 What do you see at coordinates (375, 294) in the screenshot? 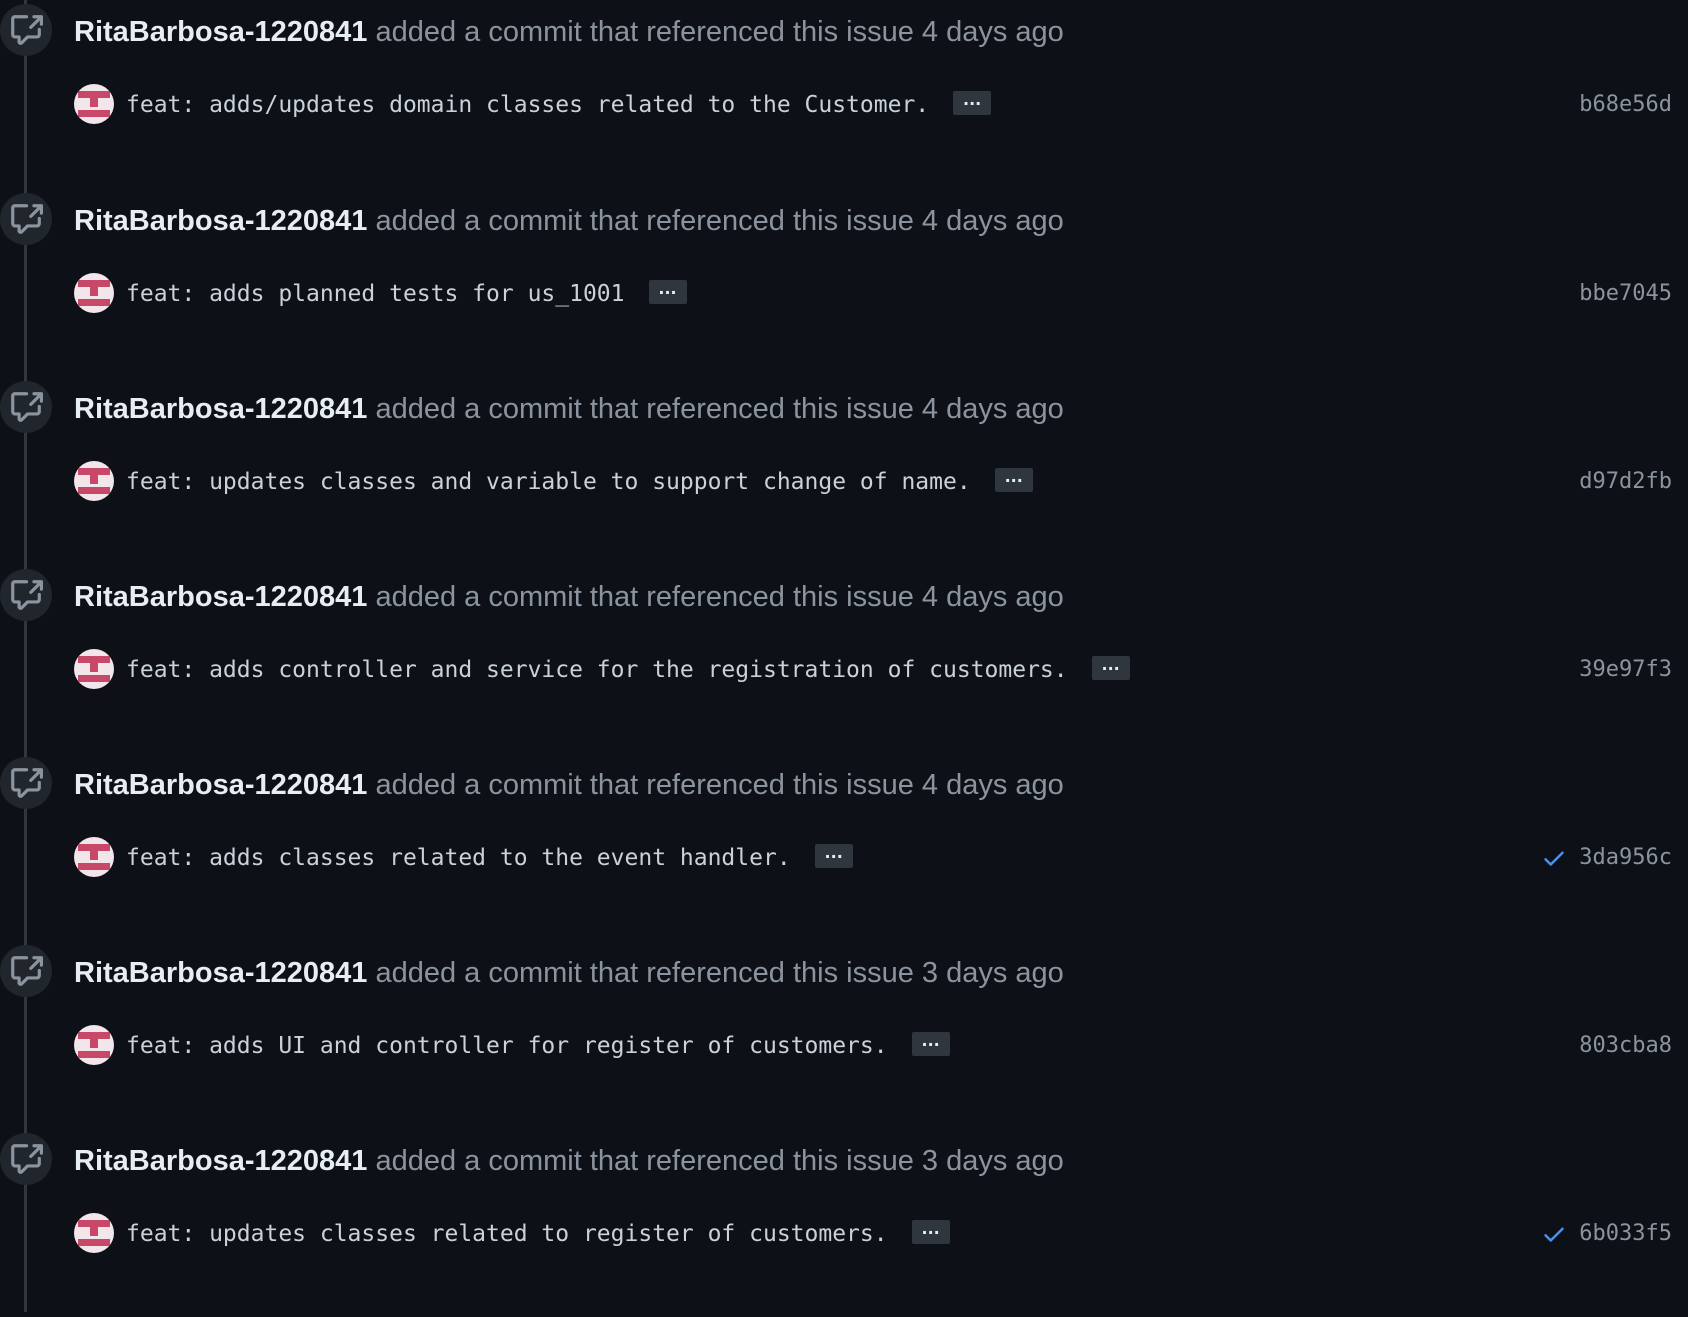
I see `commit-message-text: feat: adds planned tests for us_1001` at bounding box center [375, 294].